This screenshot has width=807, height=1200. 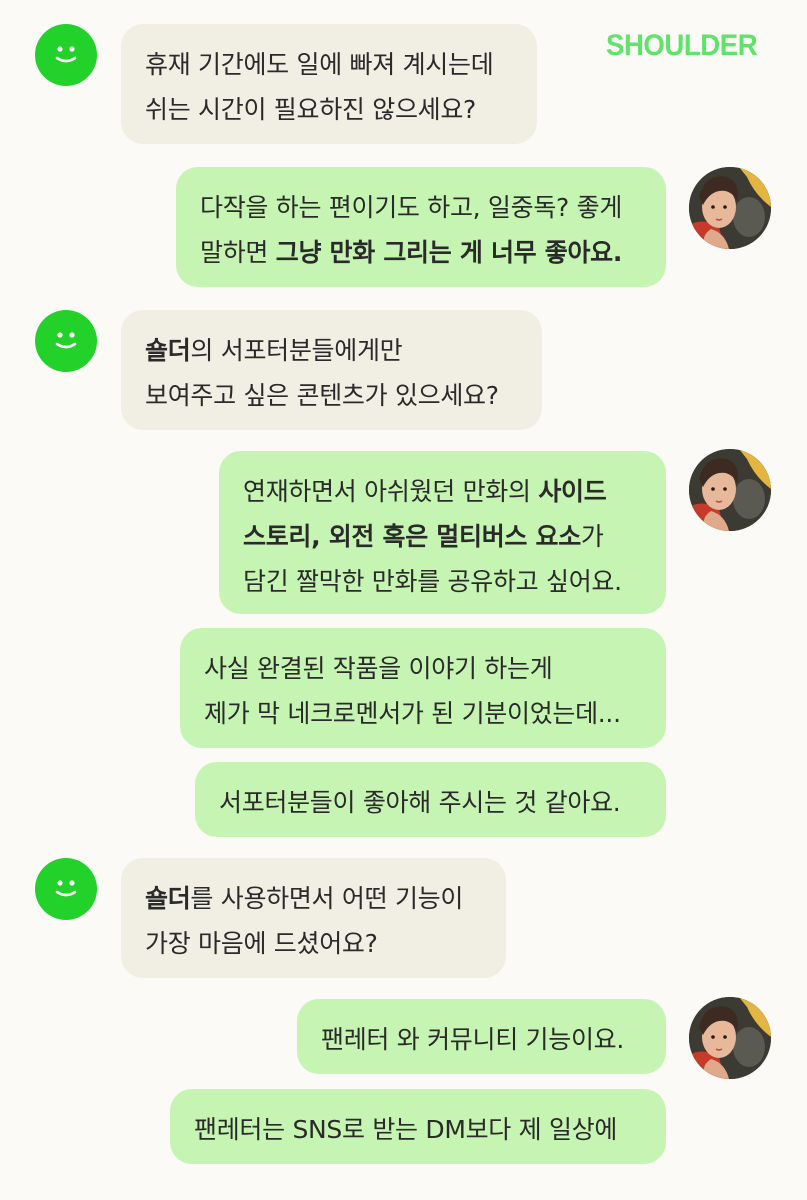 I want to click on message-text: 가장 마음에 드셨어요?, so click(x=261, y=943).